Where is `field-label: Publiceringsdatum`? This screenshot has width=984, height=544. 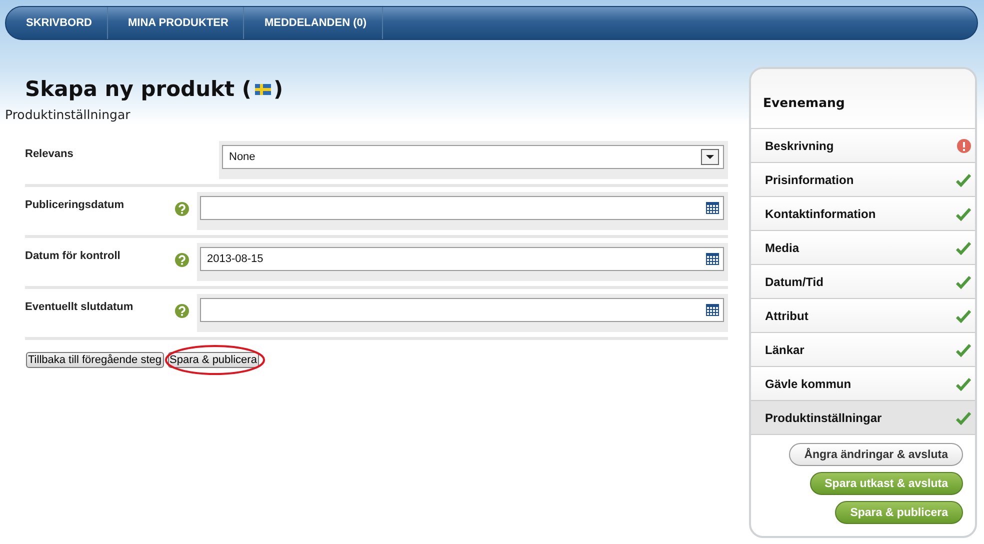
field-label: Publiceringsdatum is located at coordinates (75, 205).